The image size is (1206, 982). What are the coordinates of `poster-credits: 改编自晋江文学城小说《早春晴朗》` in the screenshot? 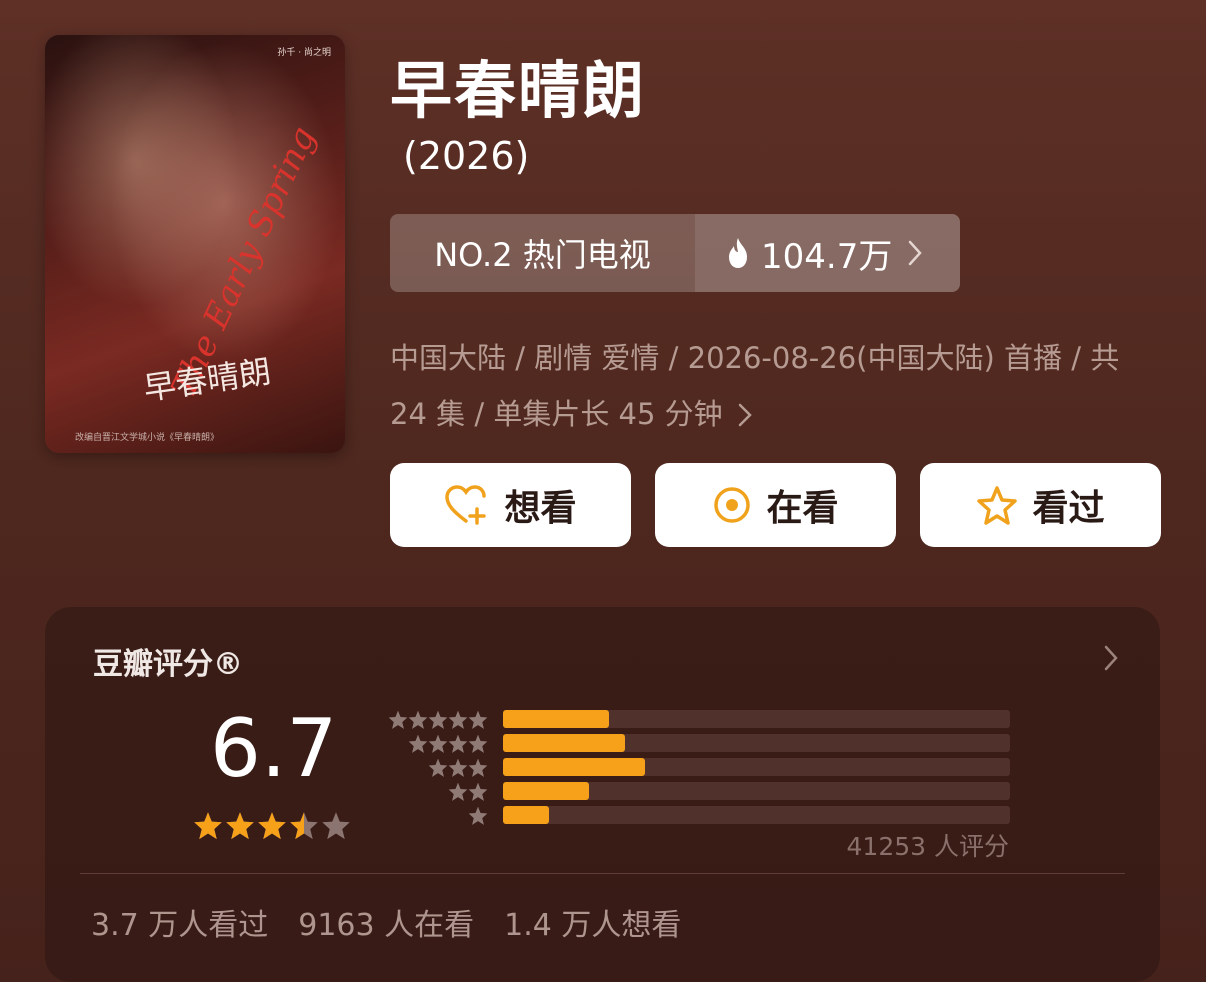 It's located at (147, 438).